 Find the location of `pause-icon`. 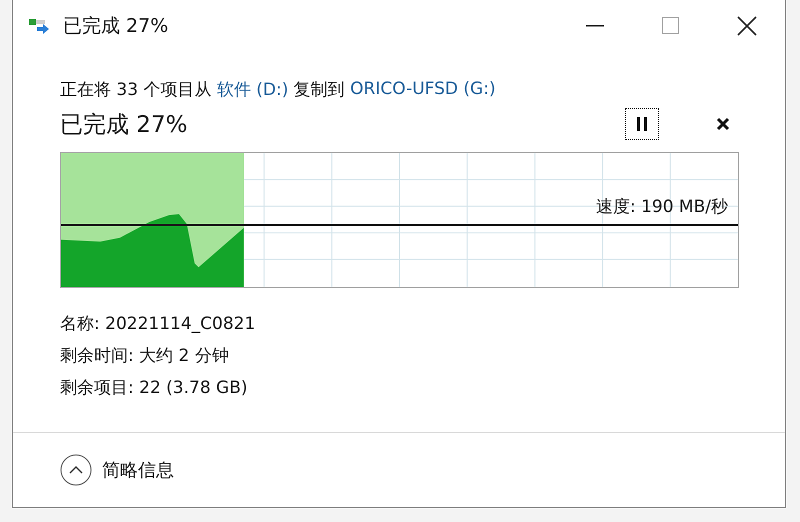

pause-icon is located at coordinates (642, 124).